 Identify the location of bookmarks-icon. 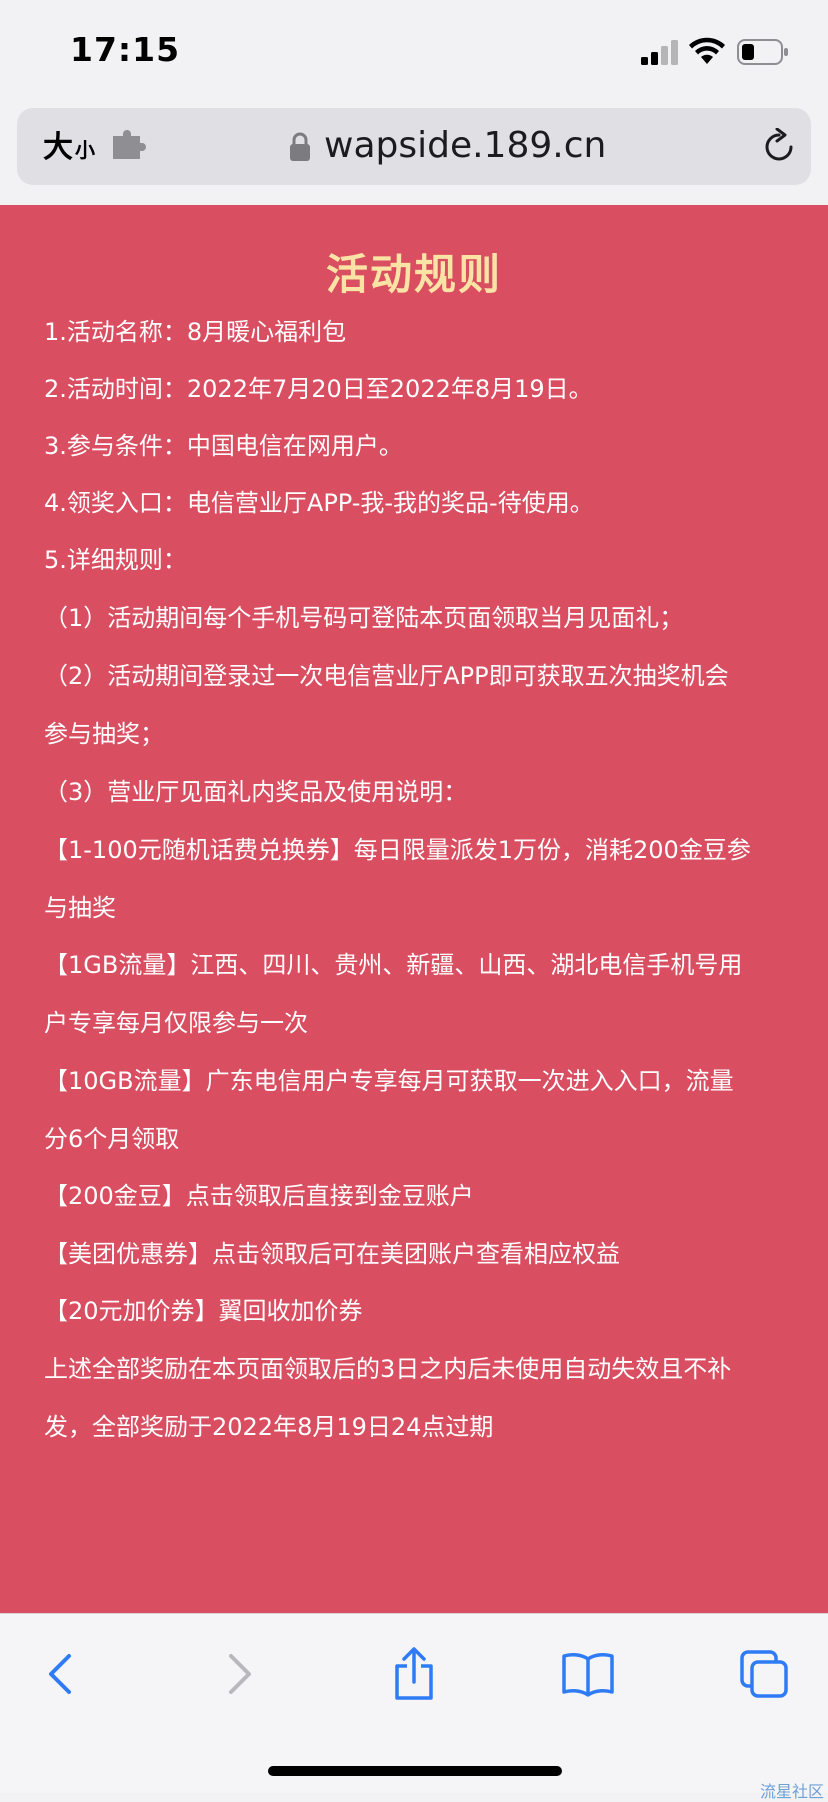
(588, 1675).